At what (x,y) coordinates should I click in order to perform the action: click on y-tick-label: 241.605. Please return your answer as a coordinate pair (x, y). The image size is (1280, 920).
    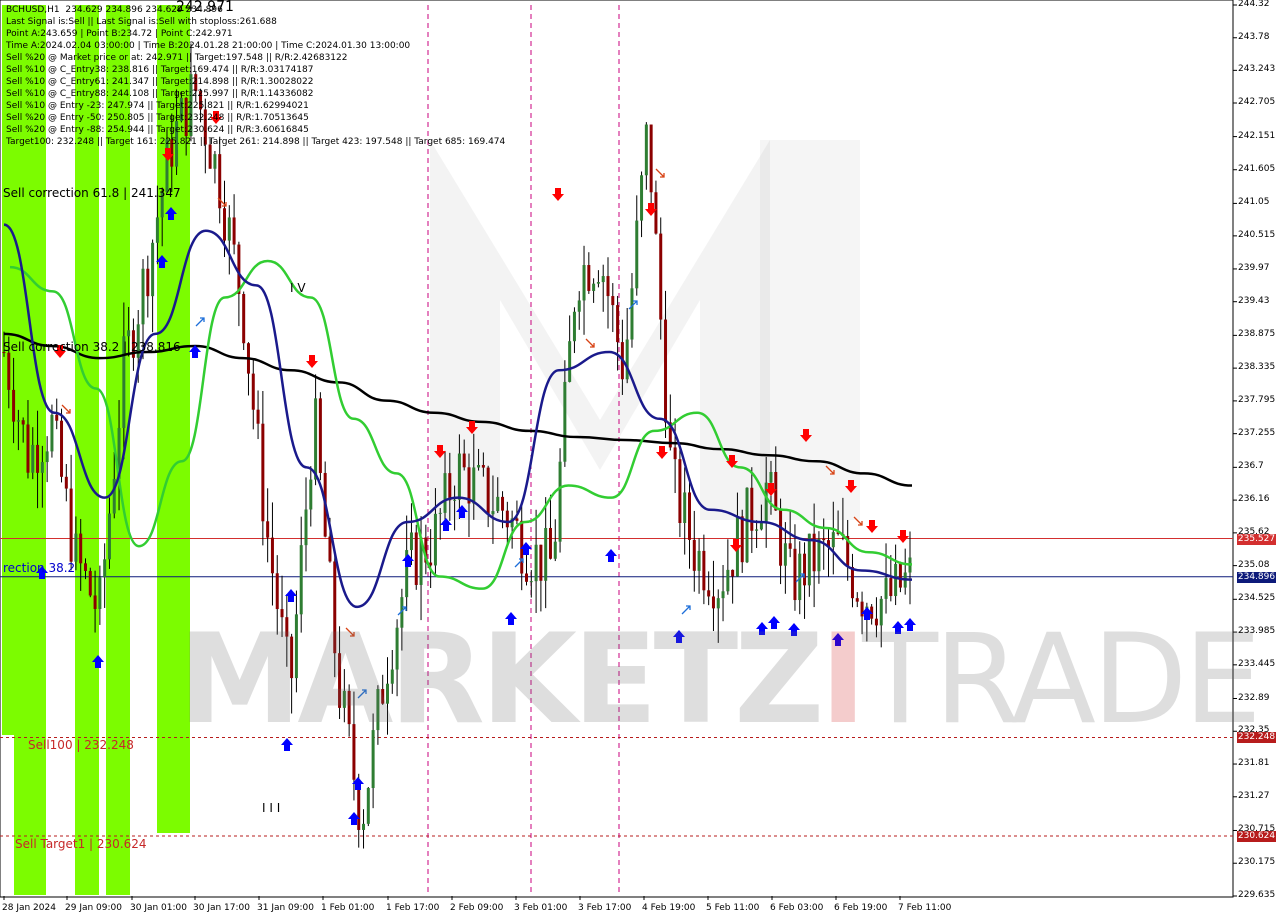
    Looking at the image, I should click on (1257, 168).